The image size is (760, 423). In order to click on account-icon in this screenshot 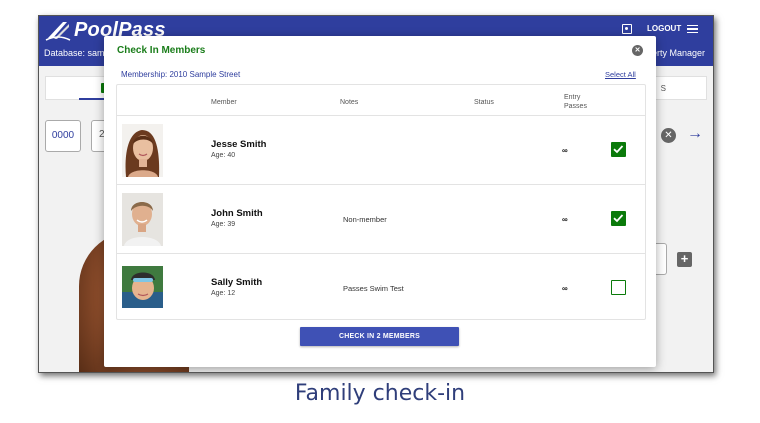, I will do `click(627, 29)`.